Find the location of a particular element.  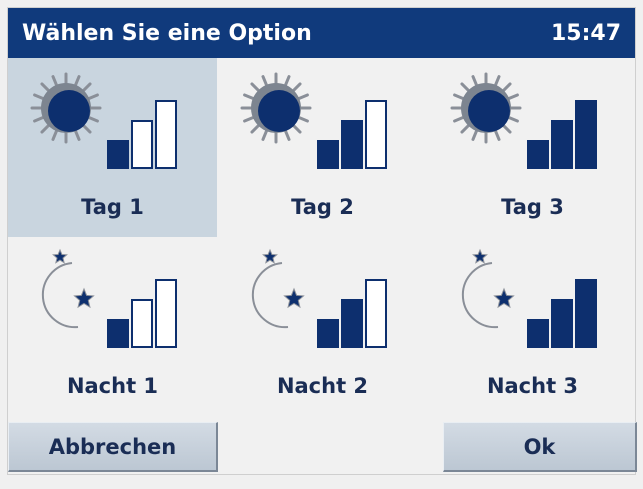

option-label: Tag 3 is located at coordinates (532, 207).